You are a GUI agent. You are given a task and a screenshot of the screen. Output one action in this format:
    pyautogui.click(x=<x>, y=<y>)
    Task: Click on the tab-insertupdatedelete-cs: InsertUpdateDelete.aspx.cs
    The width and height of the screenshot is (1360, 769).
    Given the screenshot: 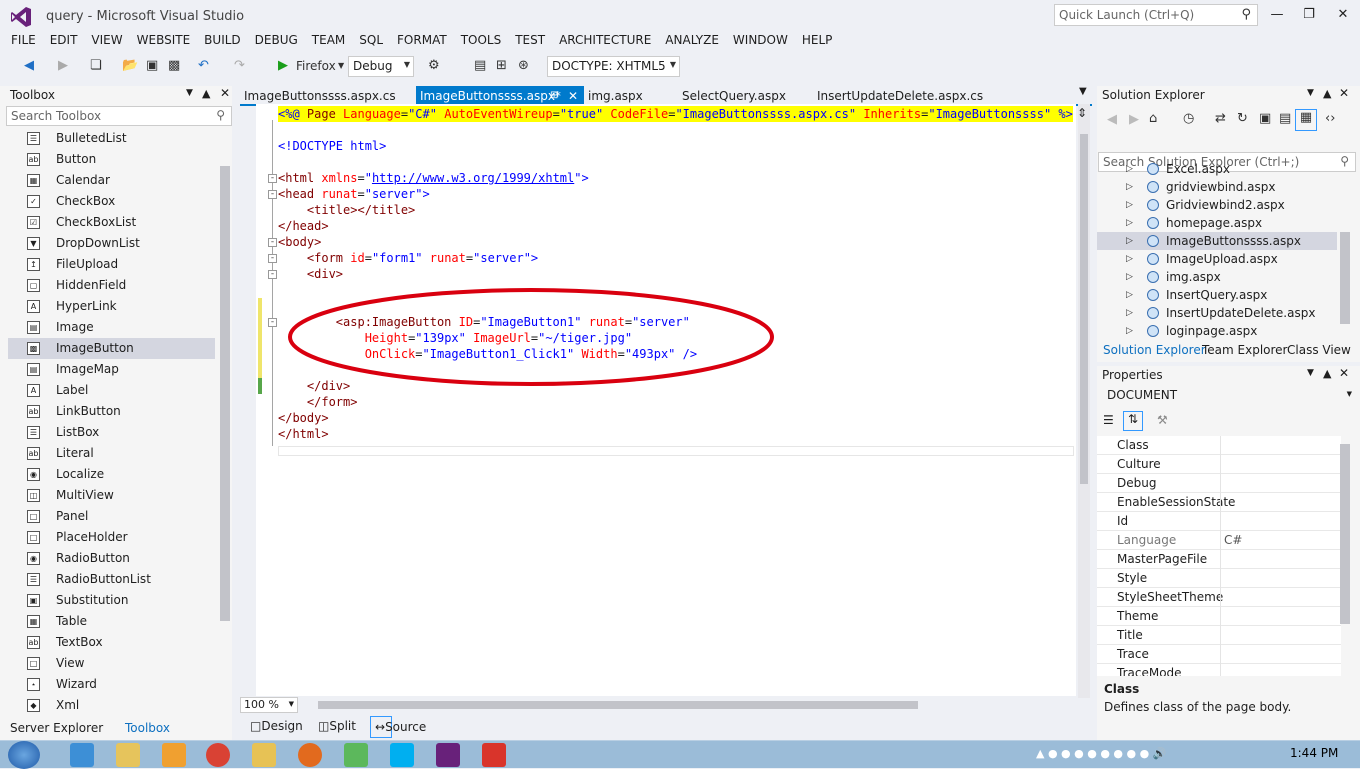 What is the action you would take?
    pyautogui.click(x=900, y=96)
    